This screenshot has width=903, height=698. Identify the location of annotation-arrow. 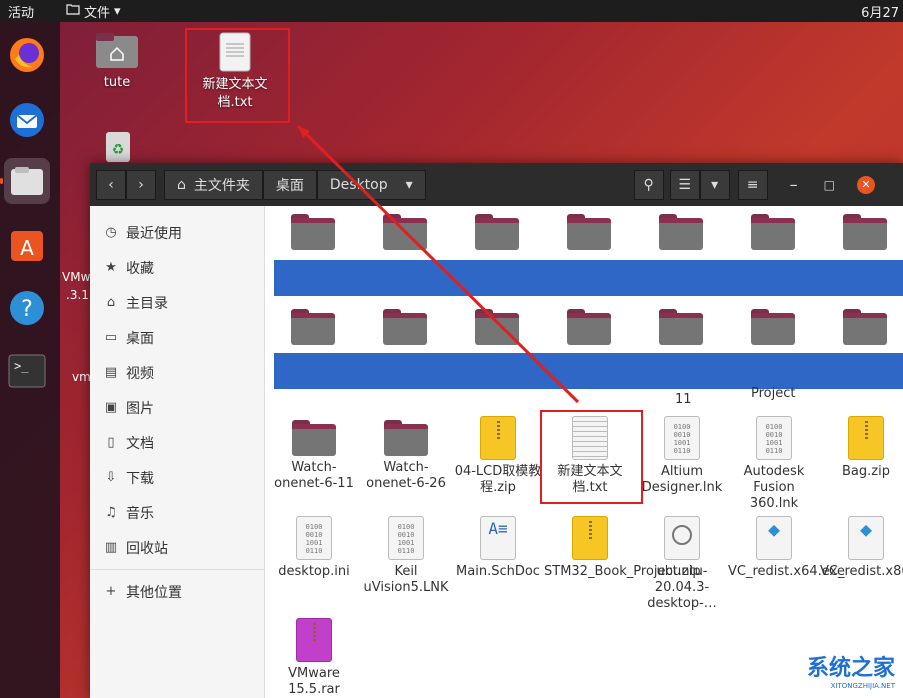
(438, 264).